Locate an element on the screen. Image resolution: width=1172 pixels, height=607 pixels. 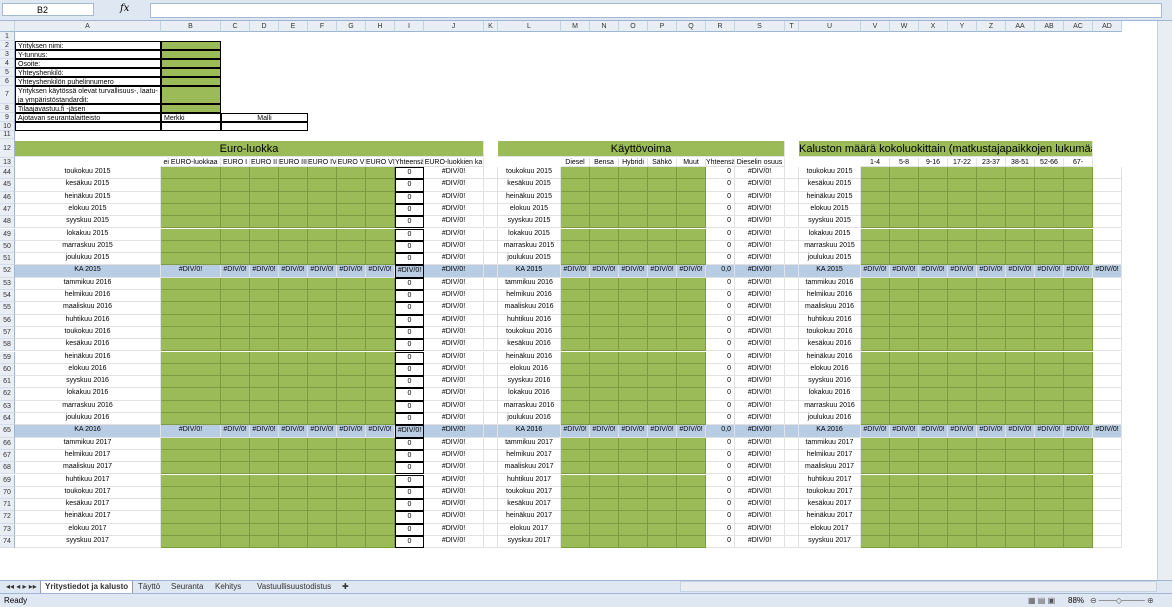
tab-taytto: Täyttö is located at coordinates (149, 587).